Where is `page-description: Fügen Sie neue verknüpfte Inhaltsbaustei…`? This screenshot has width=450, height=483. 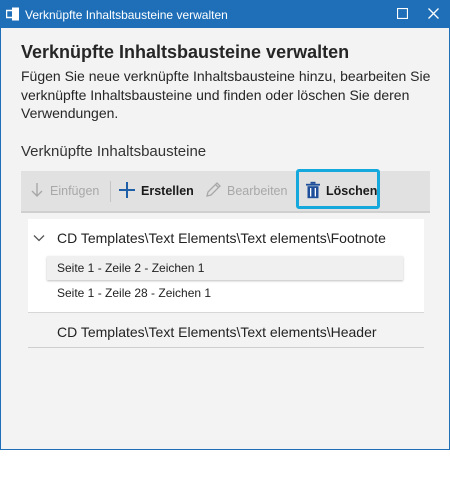
page-description: Fügen Sie neue verknüpfte Inhaltsbaustei… is located at coordinates (226, 94).